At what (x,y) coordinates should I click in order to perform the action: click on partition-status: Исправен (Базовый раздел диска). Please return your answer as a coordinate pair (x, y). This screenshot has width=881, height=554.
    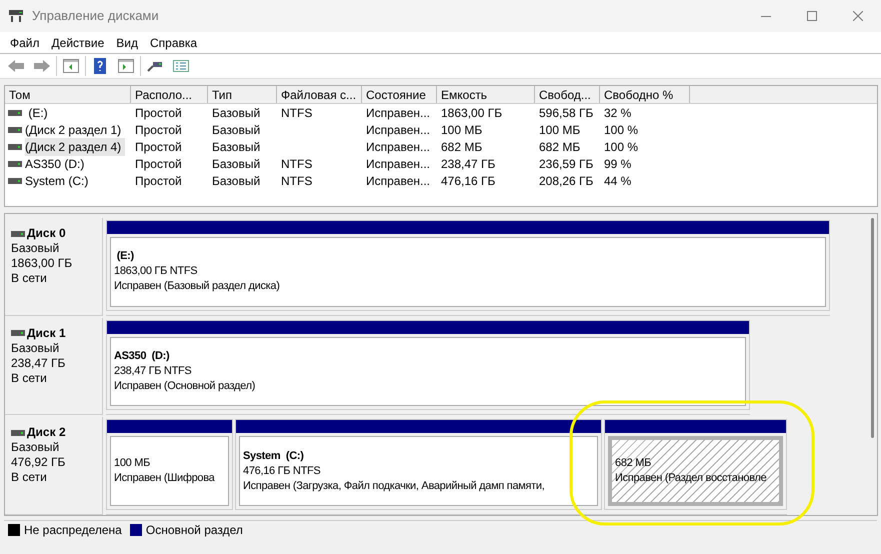
    Looking at the image, I should click on (197, 286).